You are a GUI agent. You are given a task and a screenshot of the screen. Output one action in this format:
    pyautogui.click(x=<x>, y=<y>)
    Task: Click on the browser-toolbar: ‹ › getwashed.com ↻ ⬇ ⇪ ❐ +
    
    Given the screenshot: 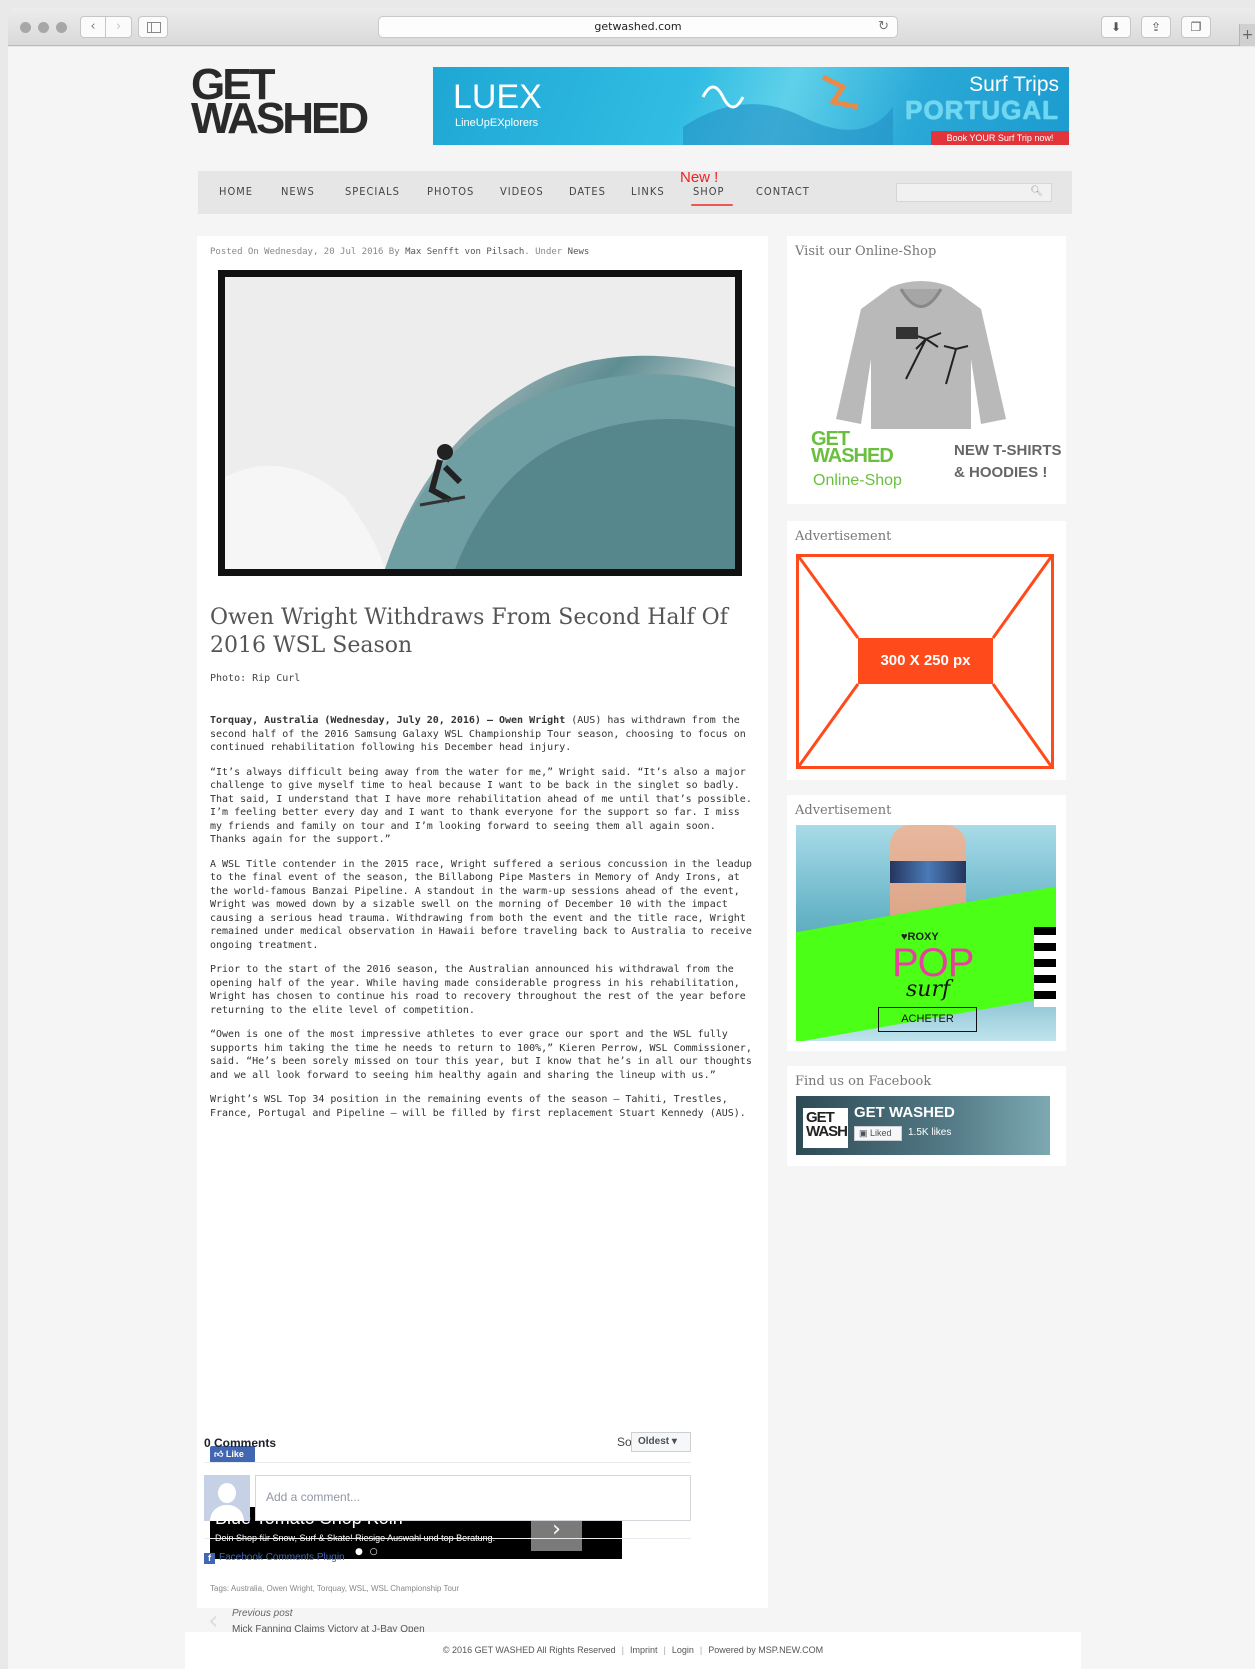 What is the action you would take?
    pyautogui.click(x=631, y=27)
    